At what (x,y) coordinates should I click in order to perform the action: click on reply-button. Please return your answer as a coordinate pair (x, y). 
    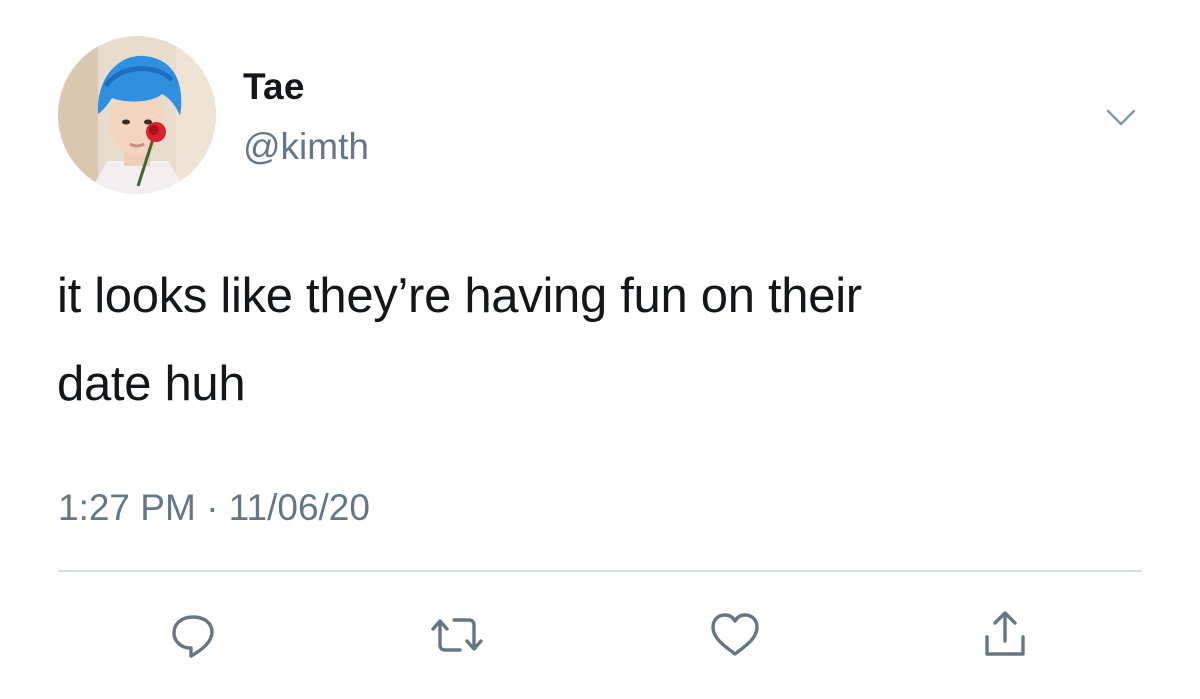
    Looking at the image, I should click on (193, 635).